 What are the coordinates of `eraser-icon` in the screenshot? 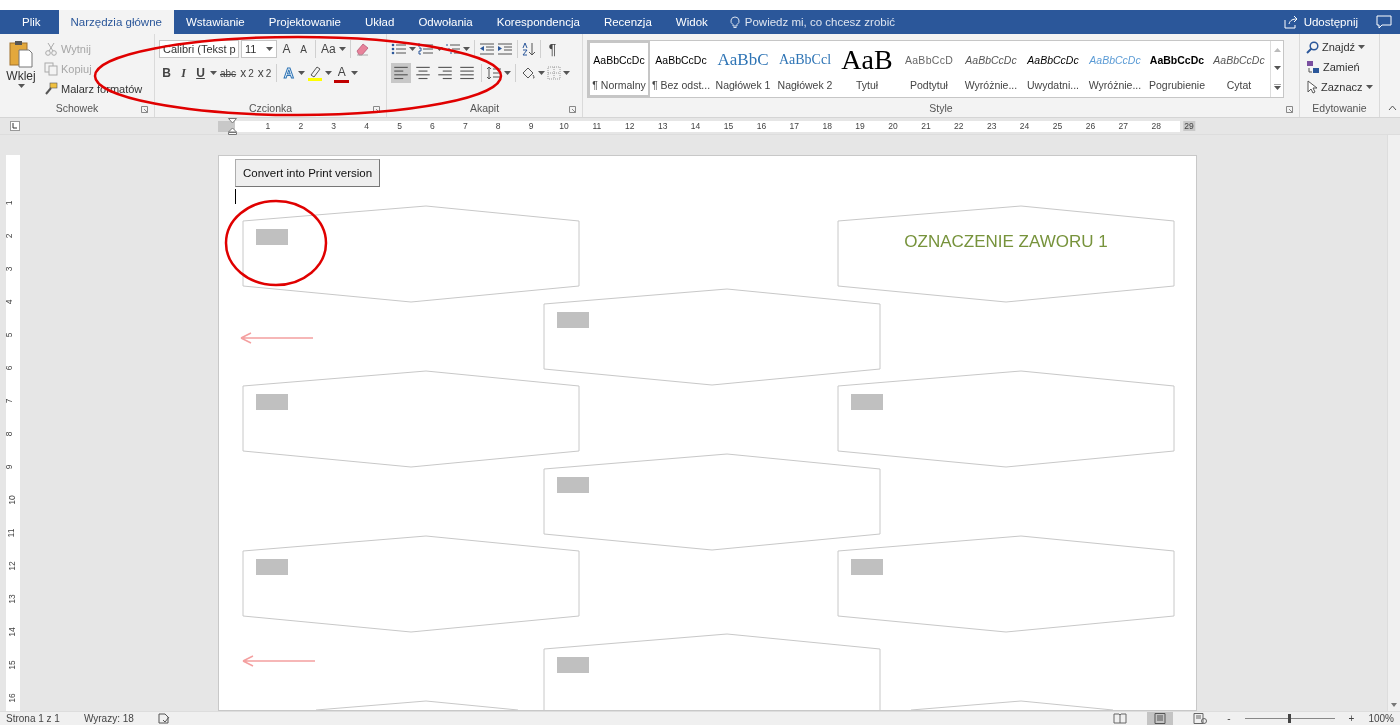 It's located at (361, 49).